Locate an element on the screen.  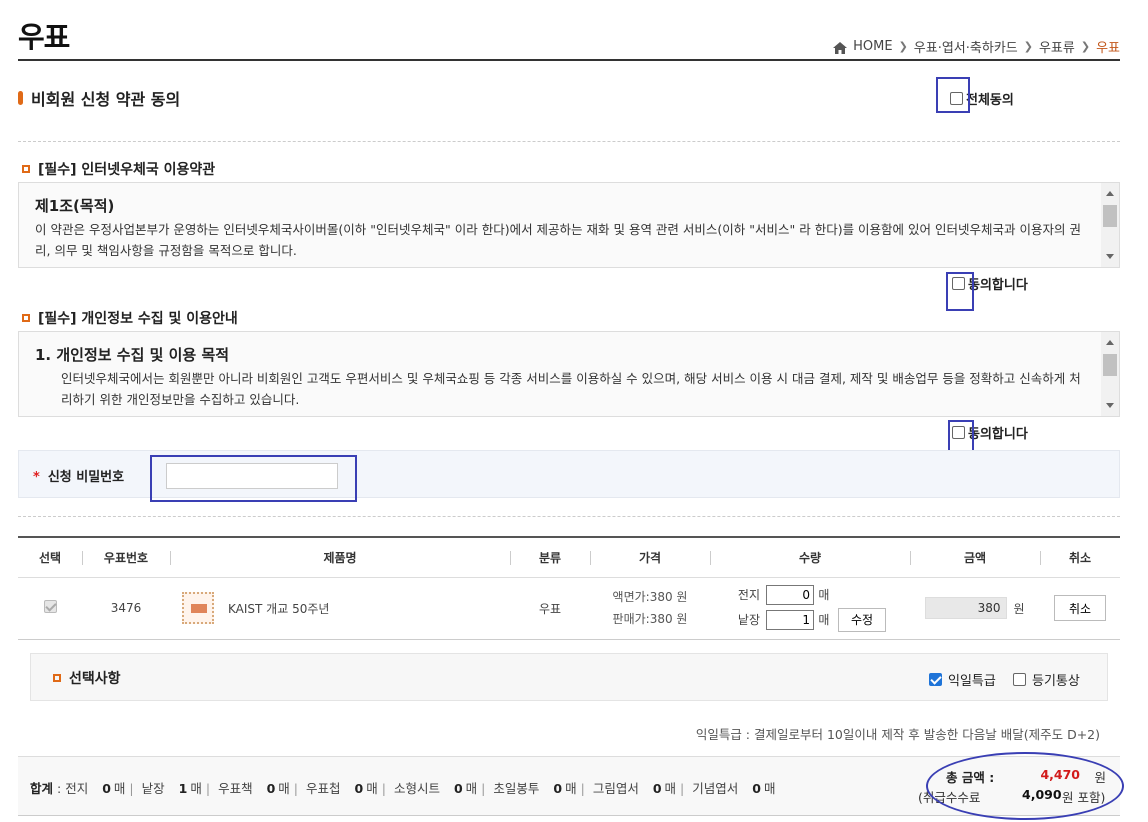
terms-heading-1-label: [필수] 인터넷우체국 이용약관 is located at coordinates (127, 170).